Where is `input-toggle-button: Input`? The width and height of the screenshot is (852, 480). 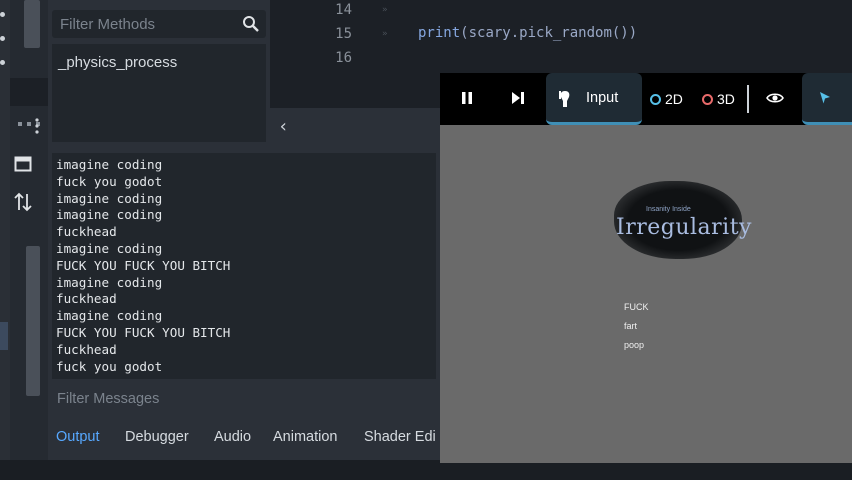
input-toggle-button: Input is located at coordinates (594, 99).